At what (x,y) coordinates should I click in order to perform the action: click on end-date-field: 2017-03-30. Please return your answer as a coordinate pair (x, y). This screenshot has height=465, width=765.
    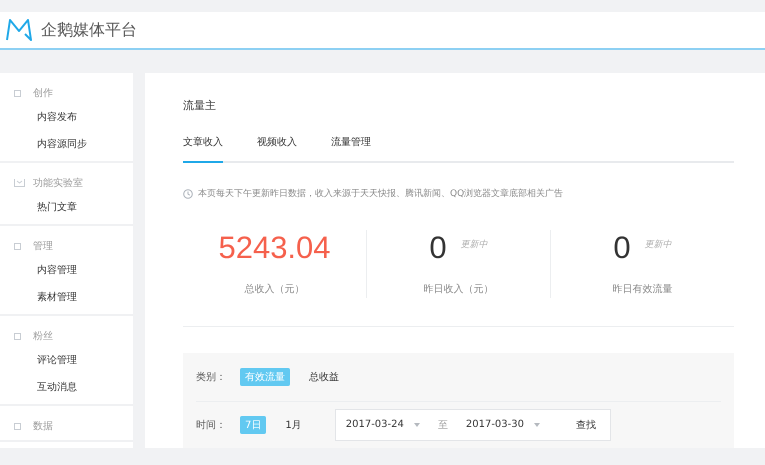
    Looking at the image, I should click on (503, 424).